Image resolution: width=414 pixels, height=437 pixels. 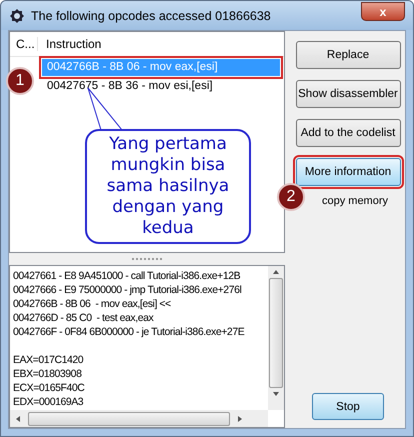 I want to click on memo-line: 0042766B - 8B 06 - mov eax,[esi] <<, so click(x=92, y=304).